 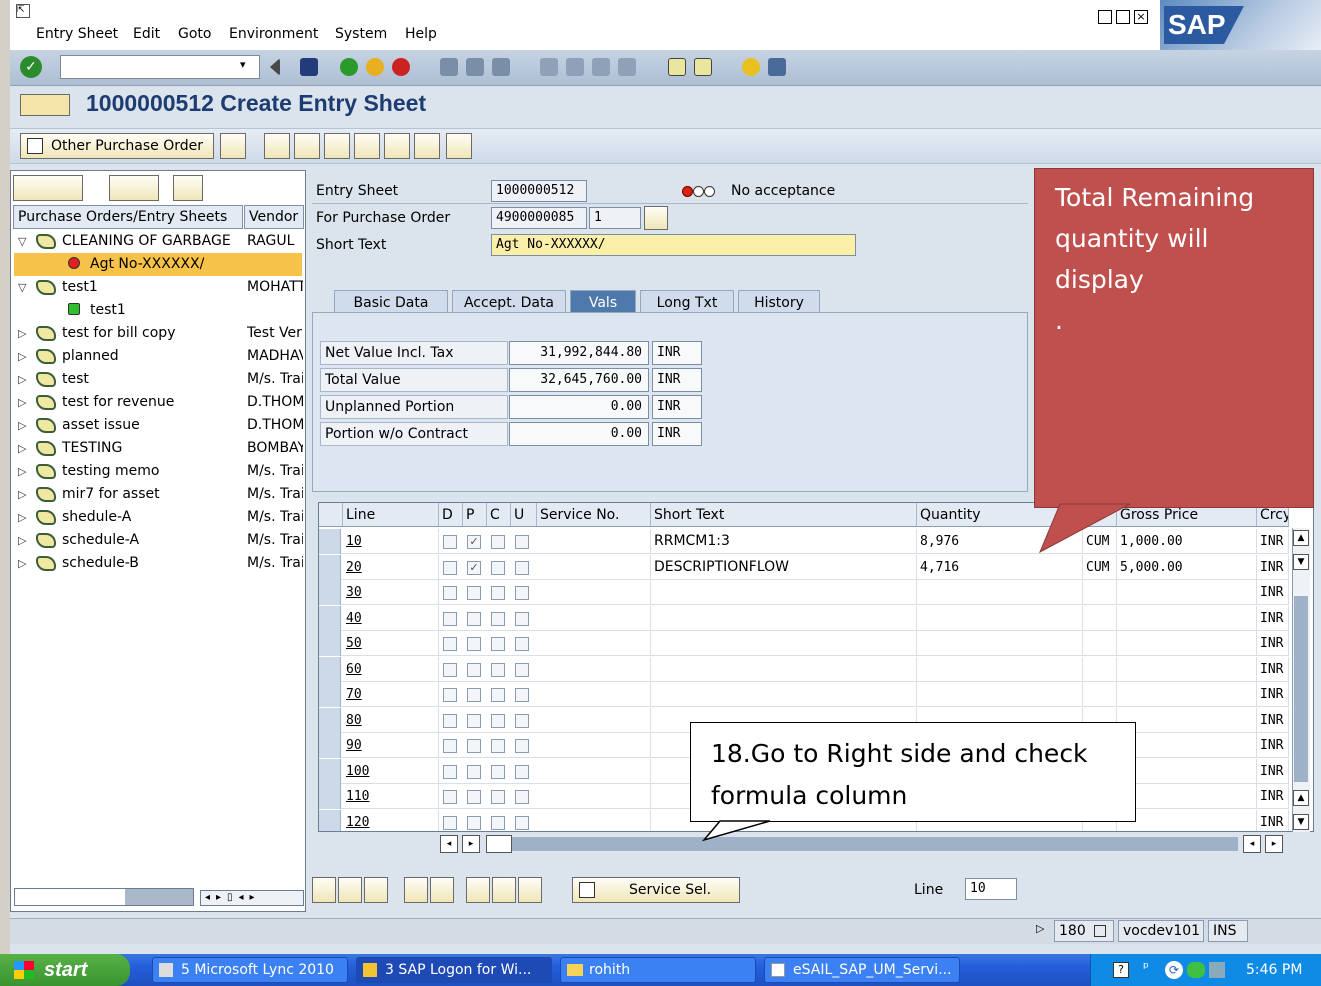 I want to click on select-all-icon, so click(x=350, y=890).